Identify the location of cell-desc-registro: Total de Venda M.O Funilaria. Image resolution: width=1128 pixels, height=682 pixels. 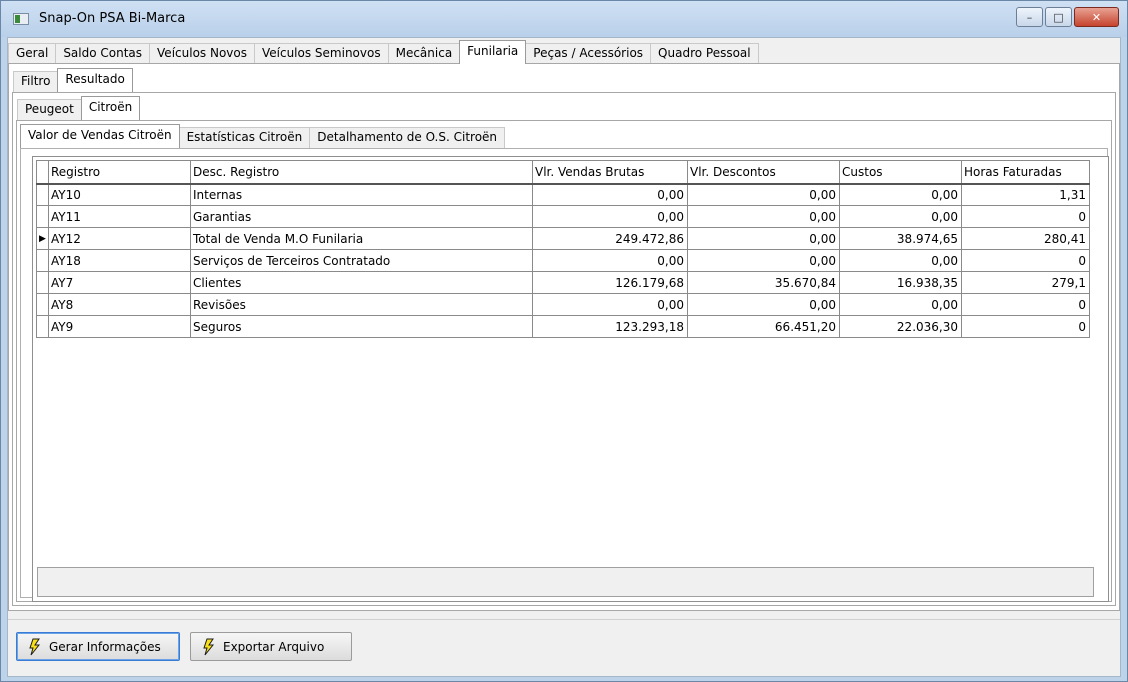
(361, 238).